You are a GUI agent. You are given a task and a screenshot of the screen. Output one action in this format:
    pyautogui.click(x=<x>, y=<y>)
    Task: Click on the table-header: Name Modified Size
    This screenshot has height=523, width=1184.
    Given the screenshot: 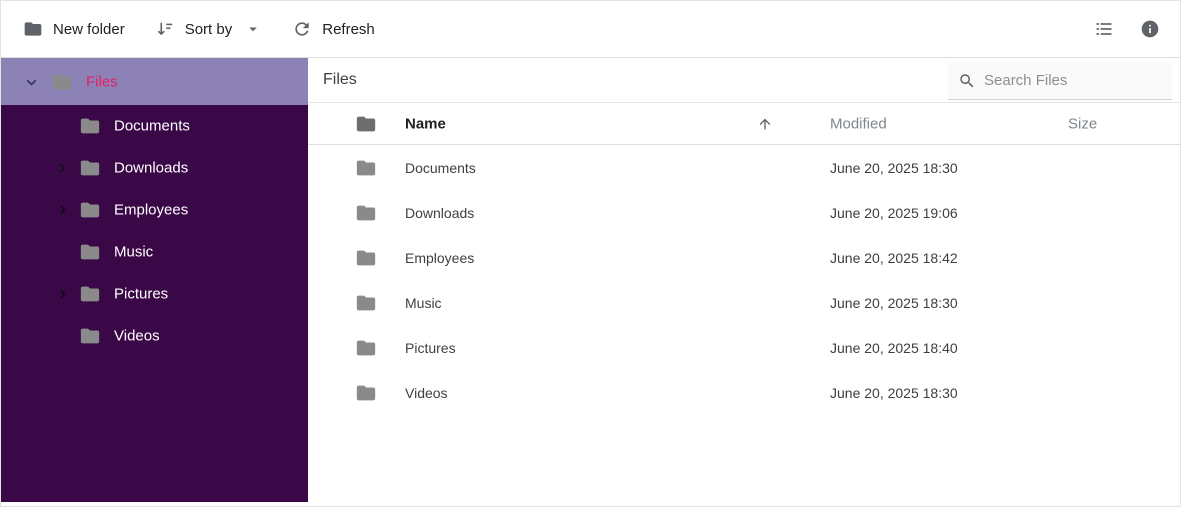 What is the action you would take?
    pyautogui.click(x=744, y=124)
    